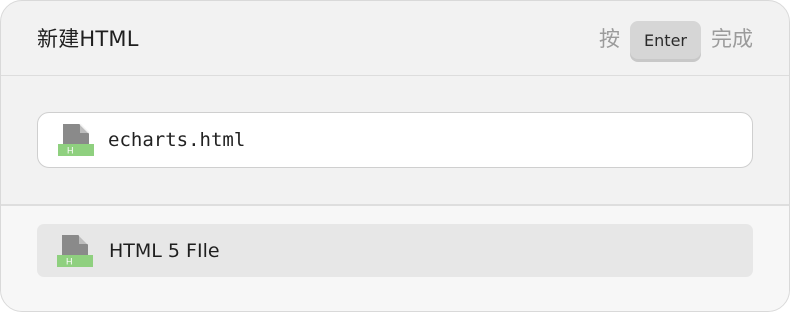 This screenshot has height=314, width=792. Describe the element at coordinates (88, 39) in the screenshot. I see `dialog-title: 新建HTML` at that location.